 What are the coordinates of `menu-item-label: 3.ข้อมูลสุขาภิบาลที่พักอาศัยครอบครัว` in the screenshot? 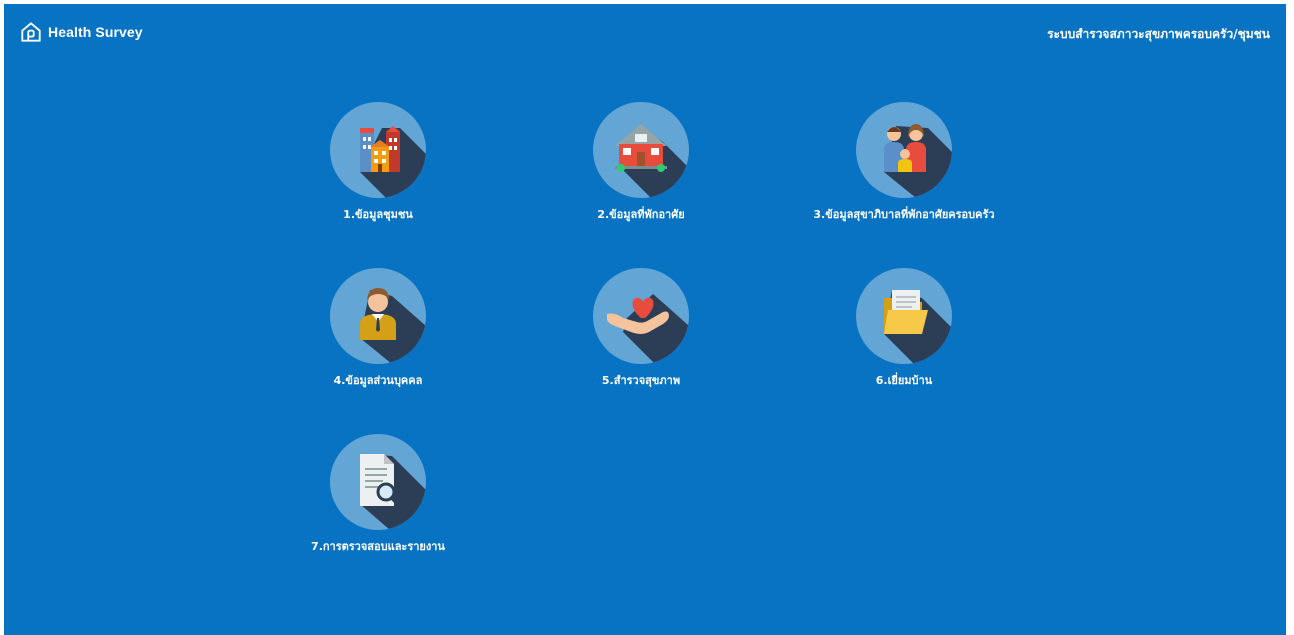 It's located at (904, 214).